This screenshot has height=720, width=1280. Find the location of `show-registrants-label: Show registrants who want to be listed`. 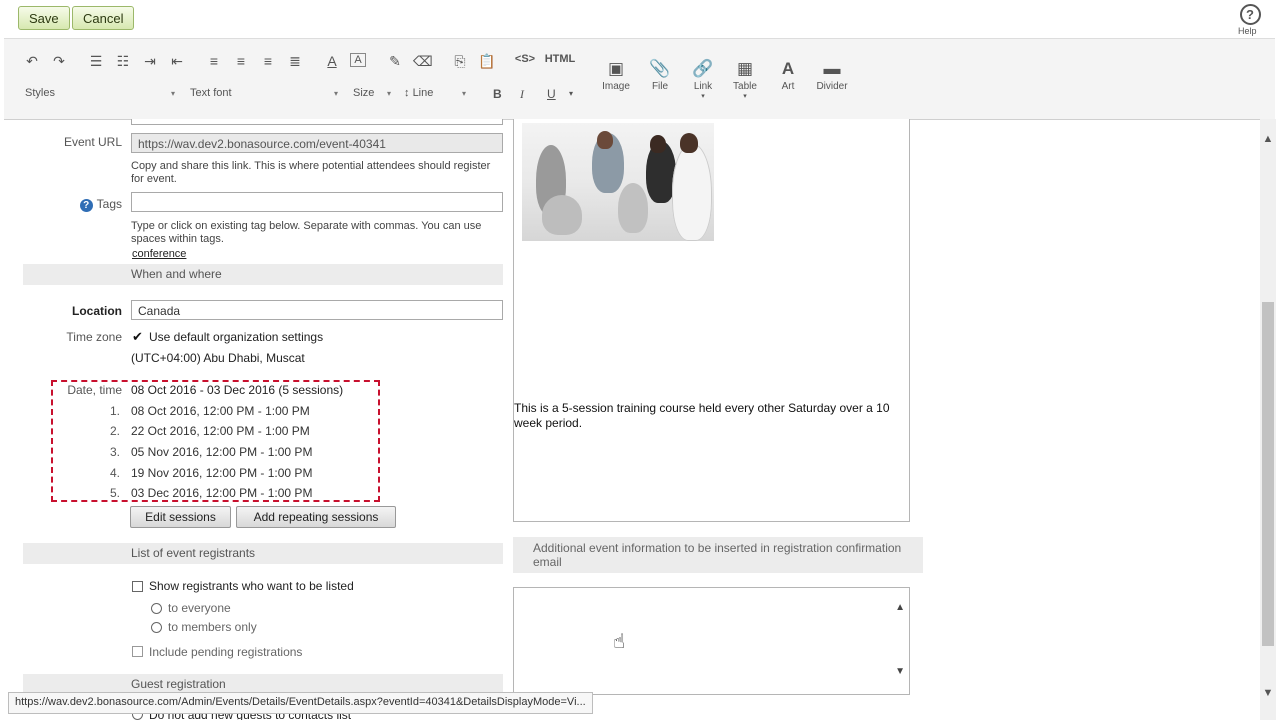

show-registrants-label: Show registrants who want to be listed is located at coordinates (251, 586).